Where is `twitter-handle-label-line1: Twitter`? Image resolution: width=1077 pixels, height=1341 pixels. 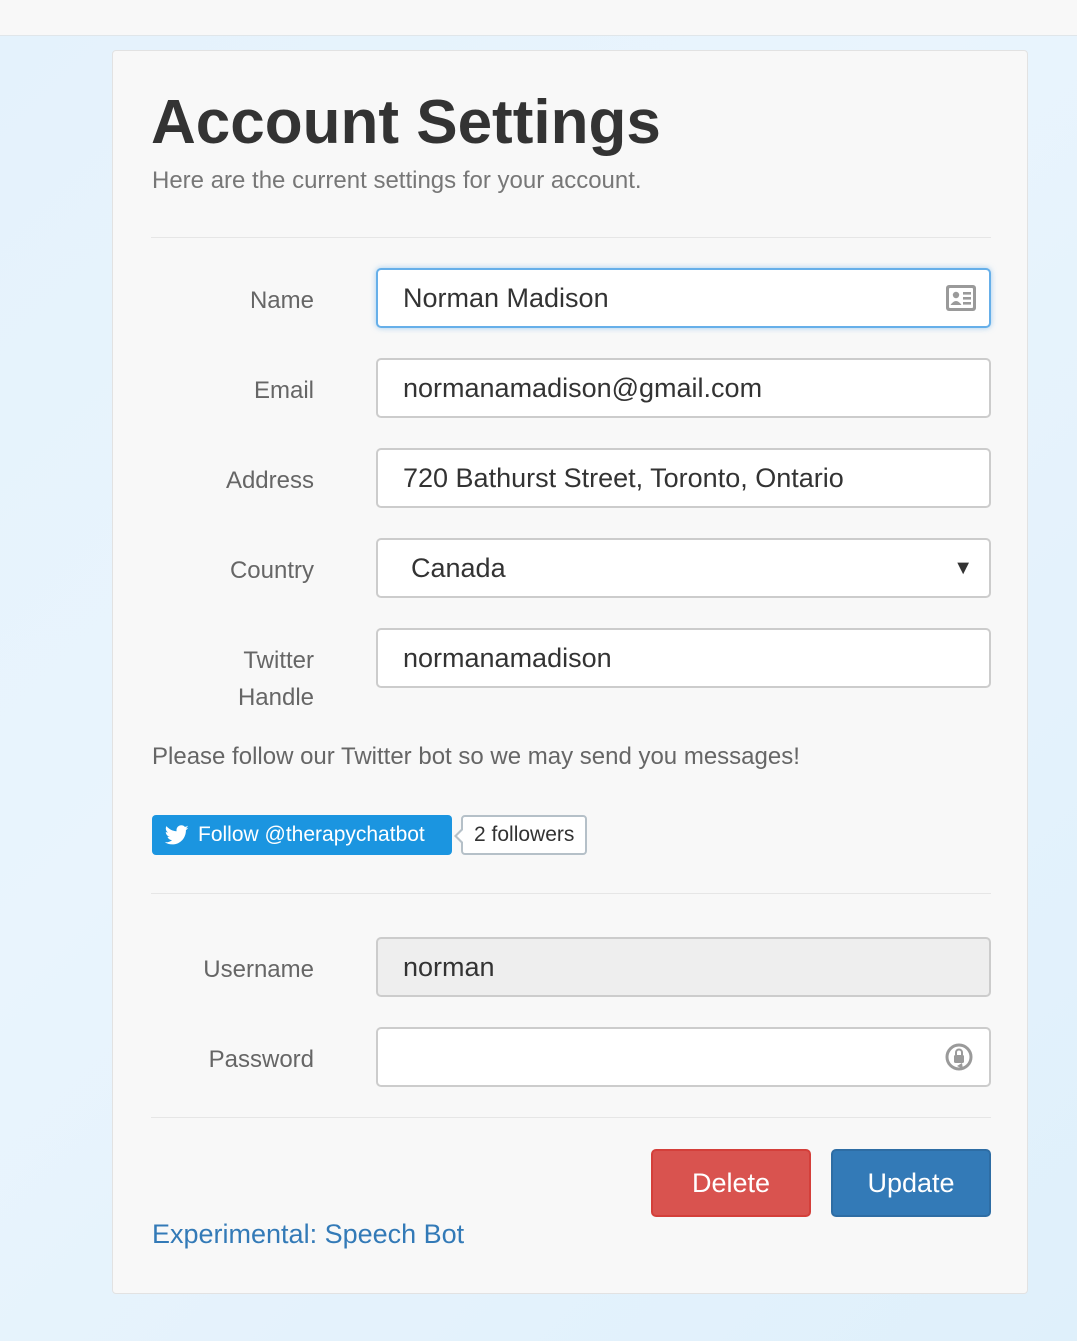 twitter-handle-label-line1: Twitter is located at coordinates (278, 660).